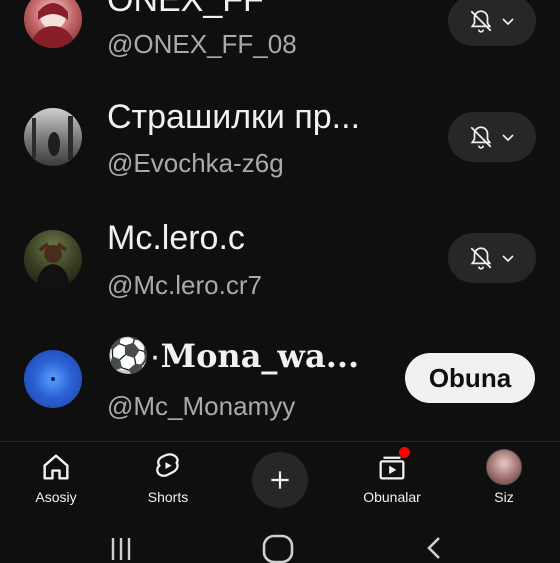  Describe the element at coordinates (56, 467) in the screenshot. I see `home-icon` at that location.